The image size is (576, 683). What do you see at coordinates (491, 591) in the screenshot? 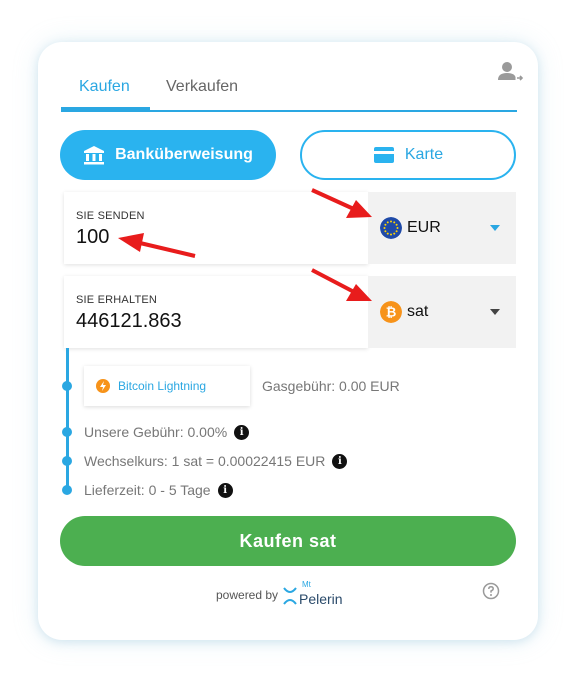
I see `help-icon` at bounding box center [491, 591].